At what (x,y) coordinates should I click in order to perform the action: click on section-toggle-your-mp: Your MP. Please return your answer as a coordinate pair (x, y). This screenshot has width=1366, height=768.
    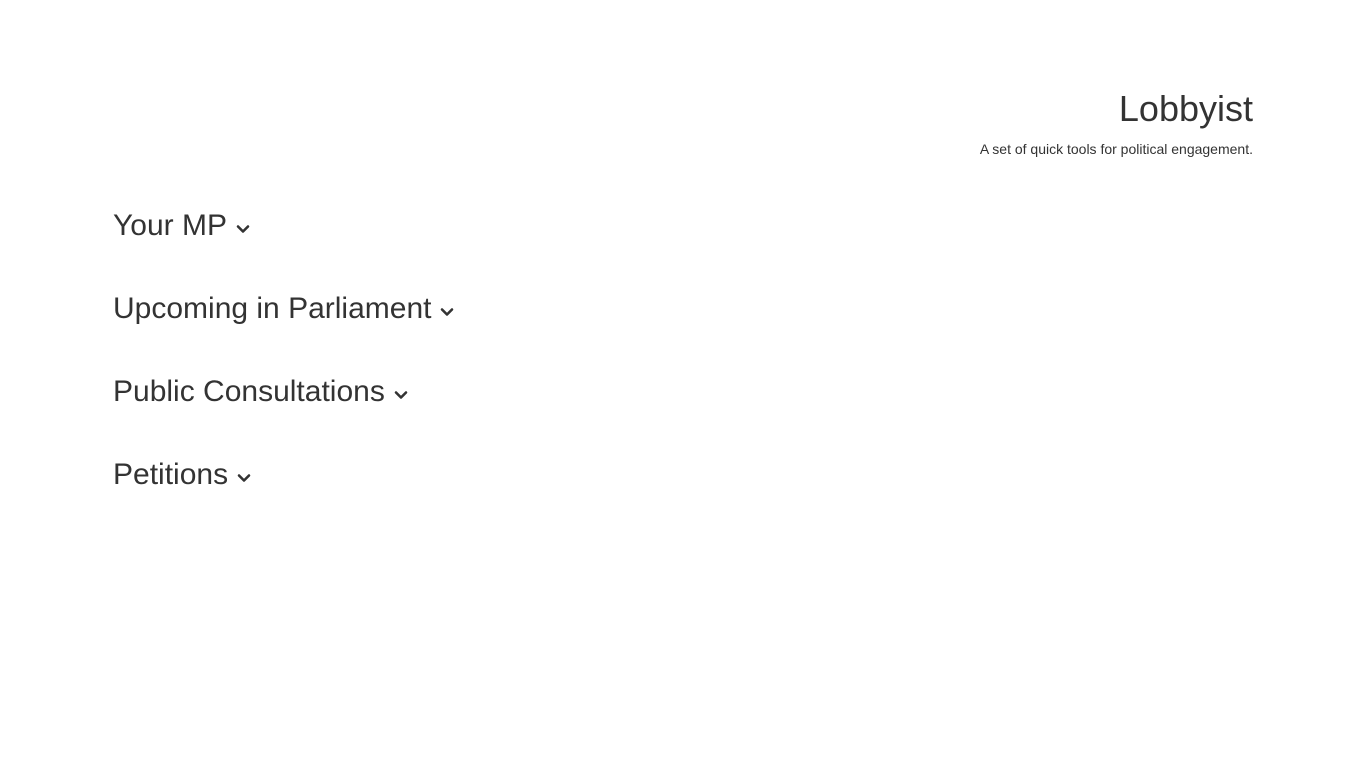
    Looking at the image, I should click on (283, 226).